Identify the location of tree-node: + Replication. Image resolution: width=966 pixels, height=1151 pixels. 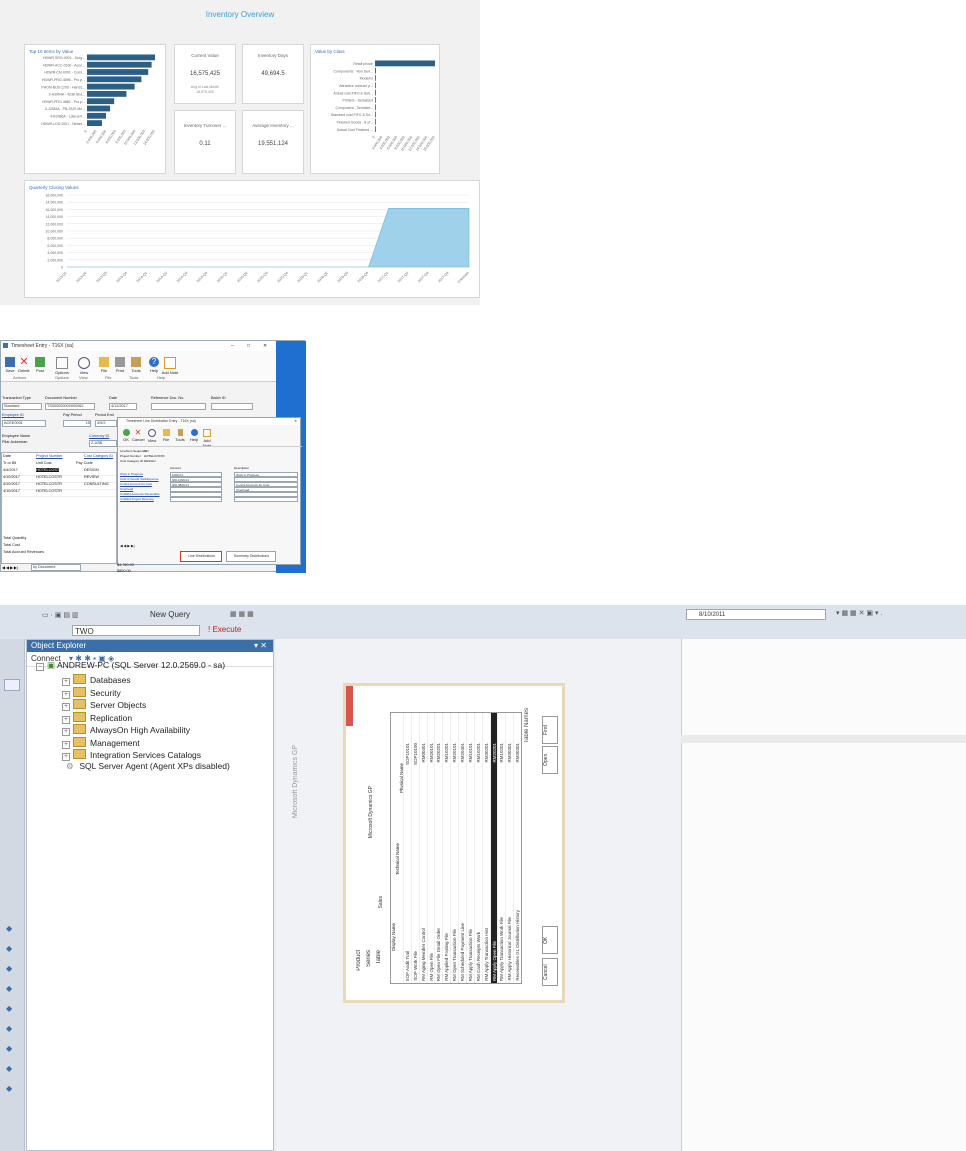
(97, 717).